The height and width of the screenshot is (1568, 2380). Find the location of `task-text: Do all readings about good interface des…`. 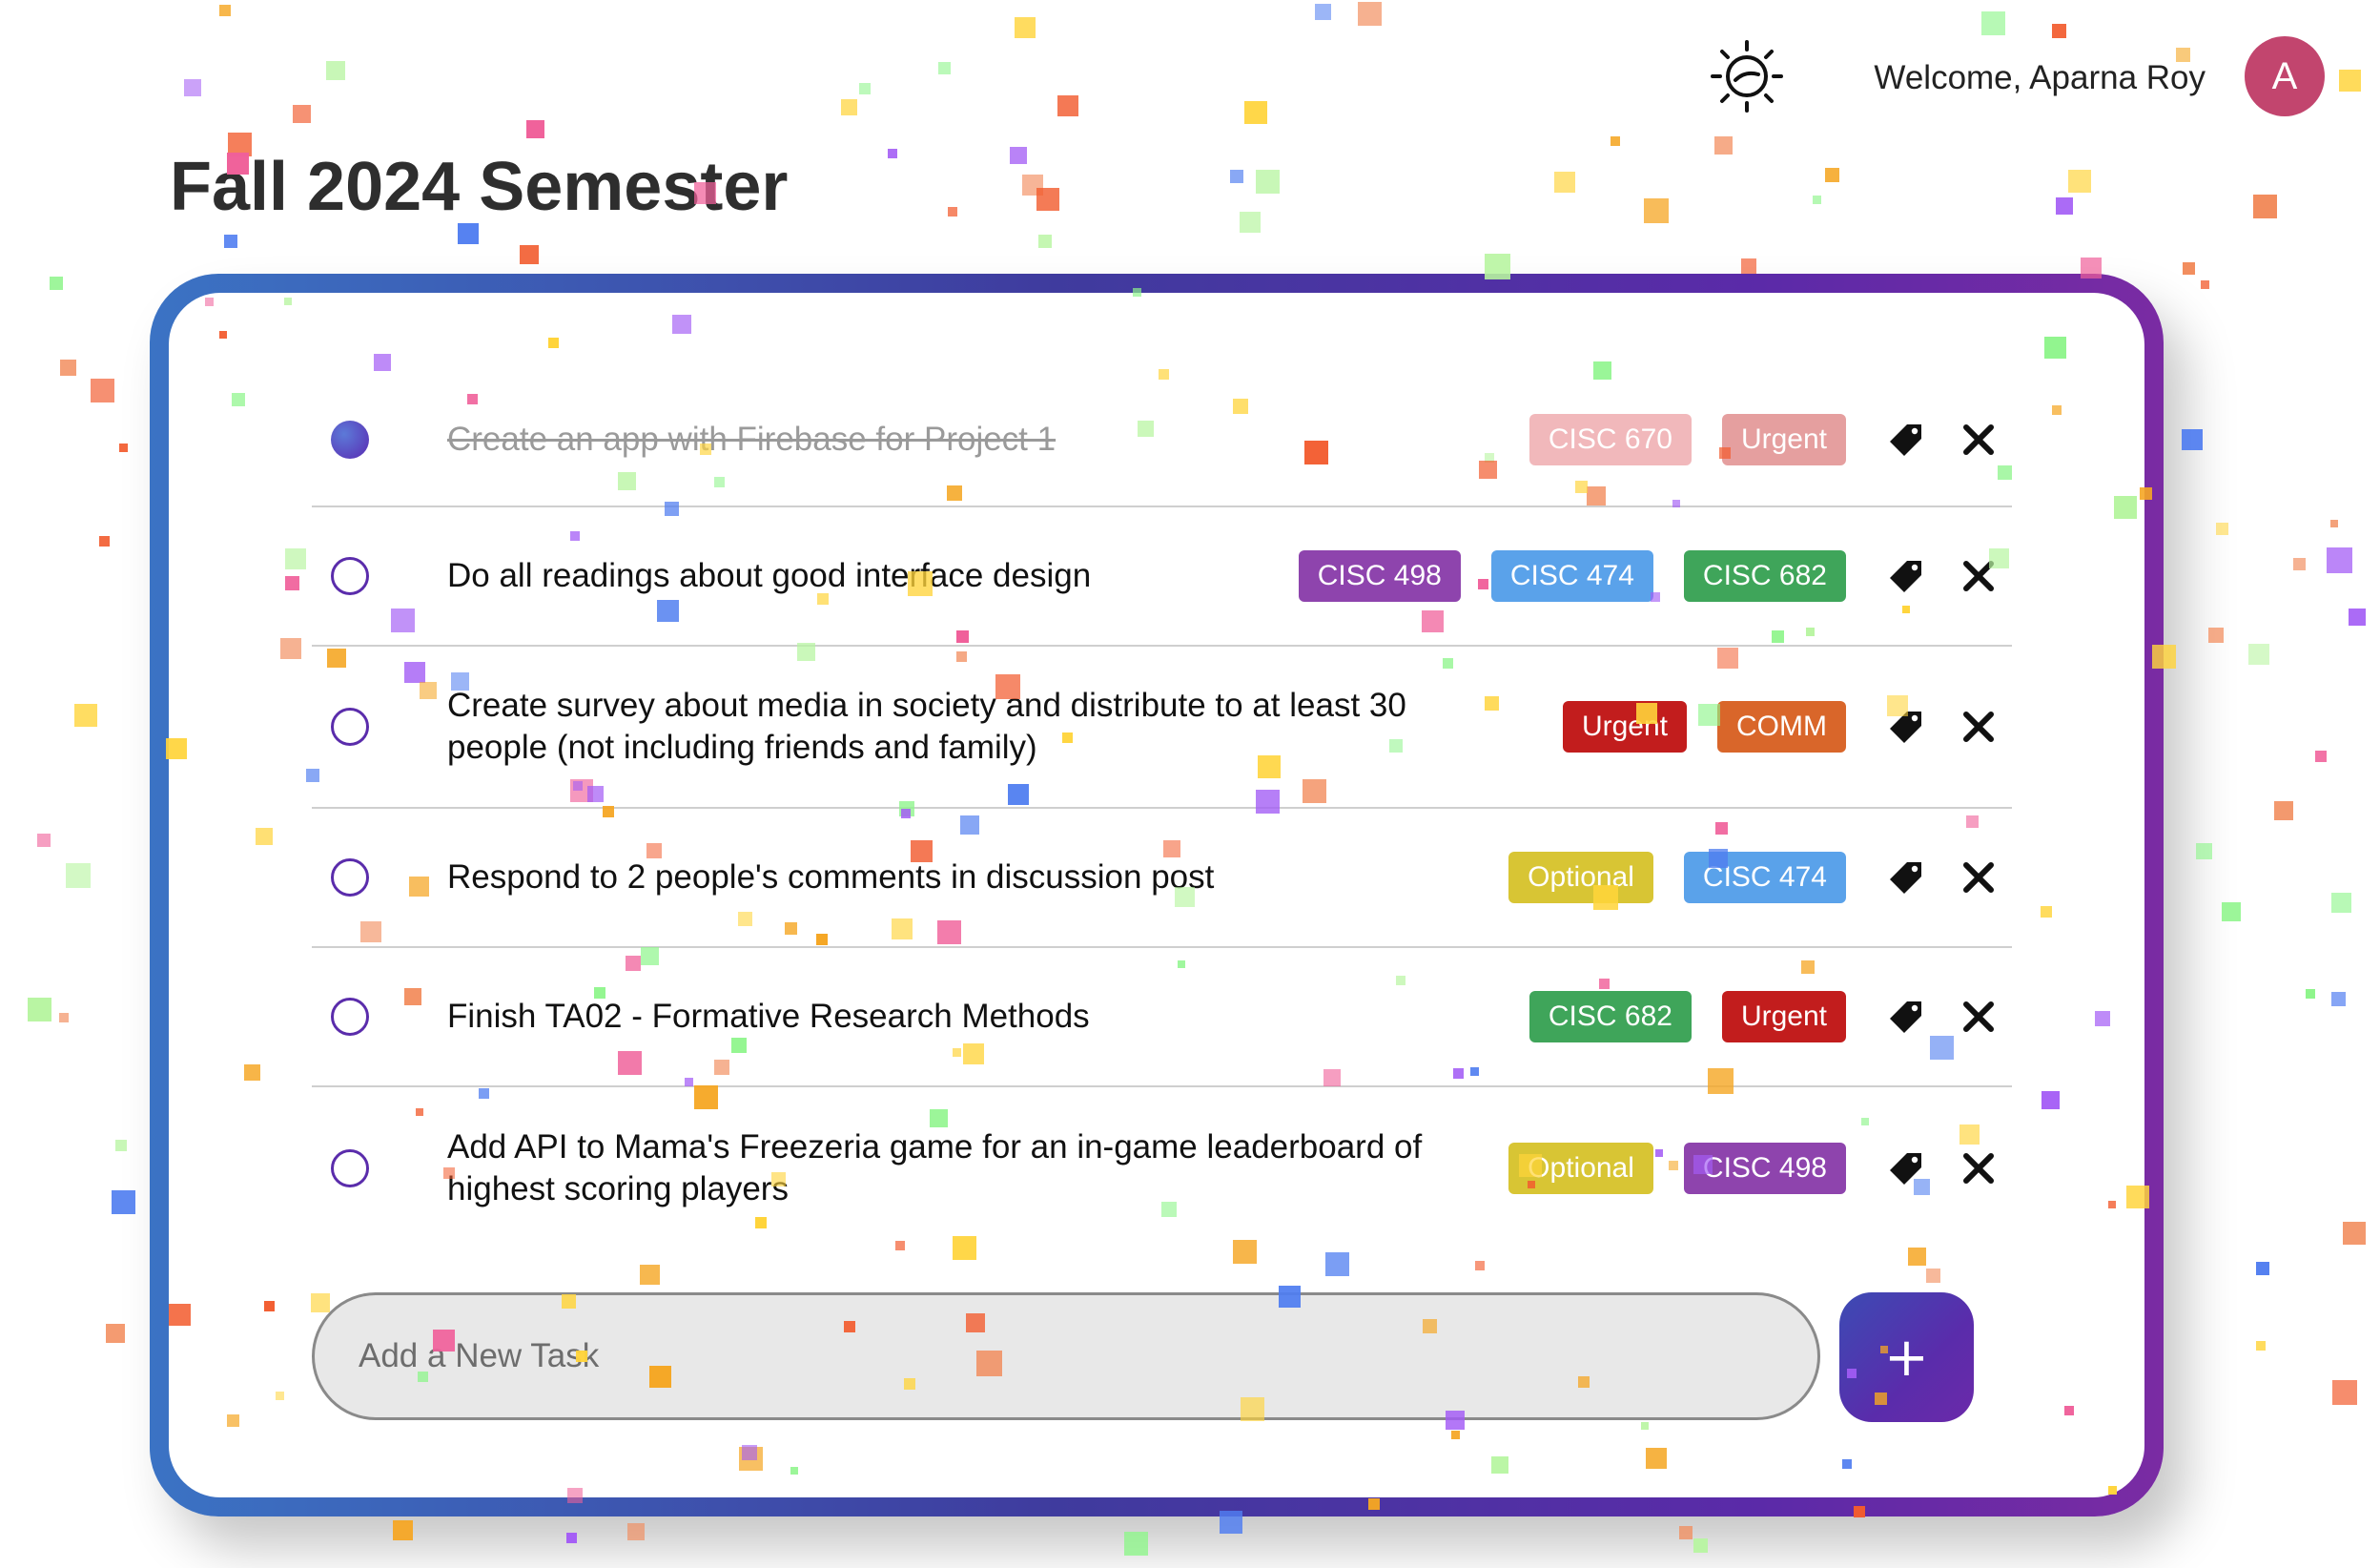

task-text: Do all readings about good interface des… is located at coordinates (770, 576).